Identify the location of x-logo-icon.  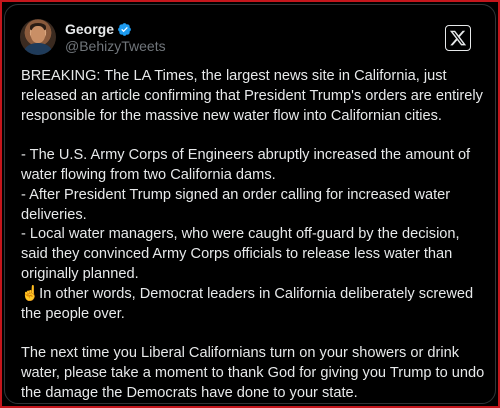
(458, 38).